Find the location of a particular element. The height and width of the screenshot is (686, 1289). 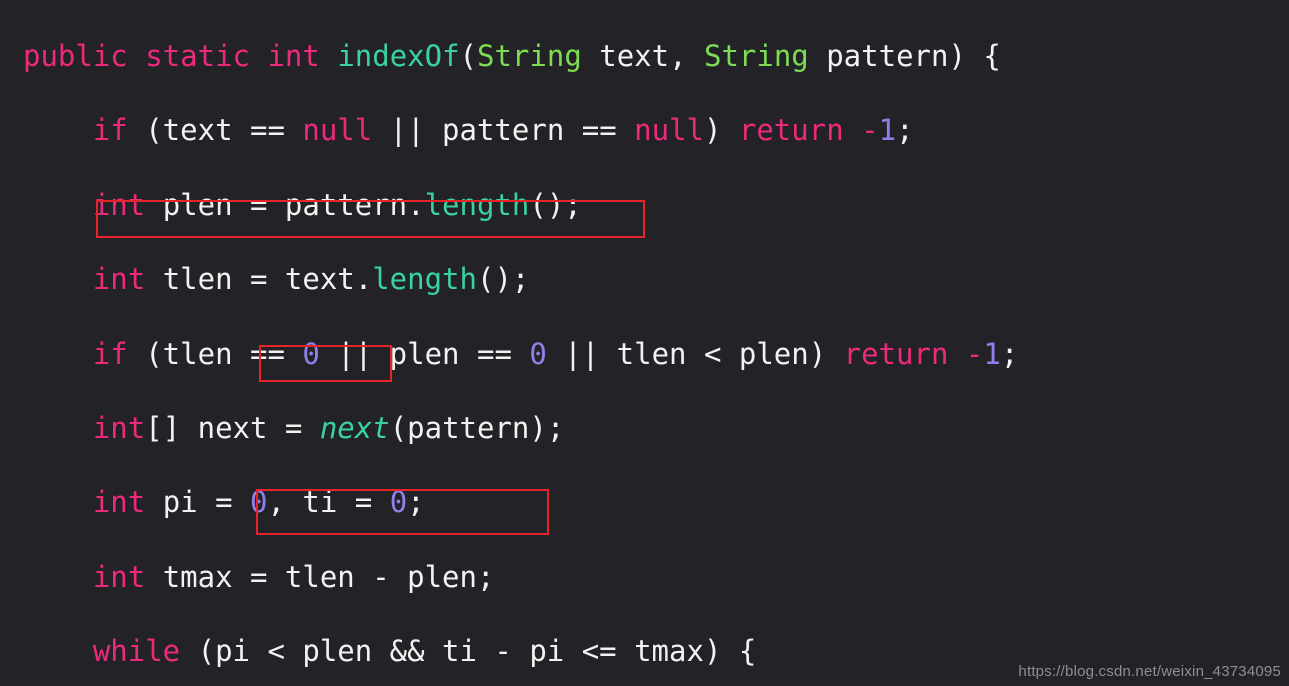

code-line: while (pi < plen && ti - pi <= tmax) { is located at coordinates (564, 651).